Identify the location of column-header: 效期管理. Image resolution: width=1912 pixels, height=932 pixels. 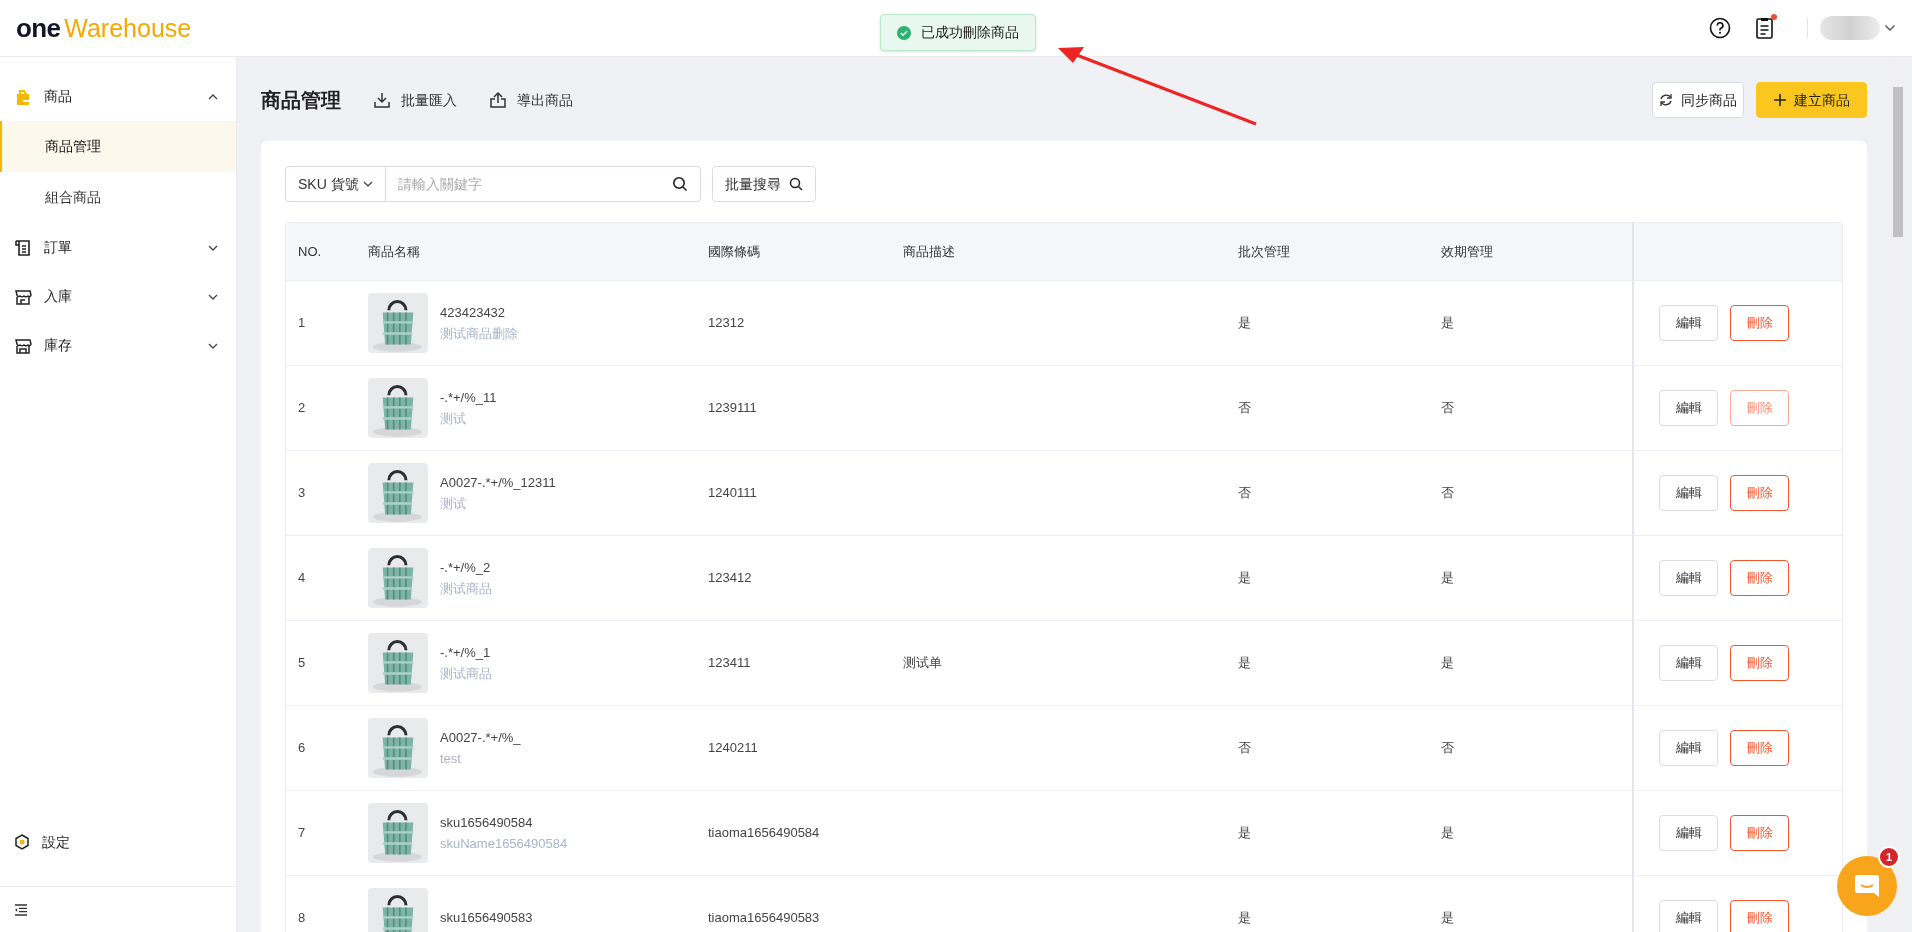
(1467, 251).